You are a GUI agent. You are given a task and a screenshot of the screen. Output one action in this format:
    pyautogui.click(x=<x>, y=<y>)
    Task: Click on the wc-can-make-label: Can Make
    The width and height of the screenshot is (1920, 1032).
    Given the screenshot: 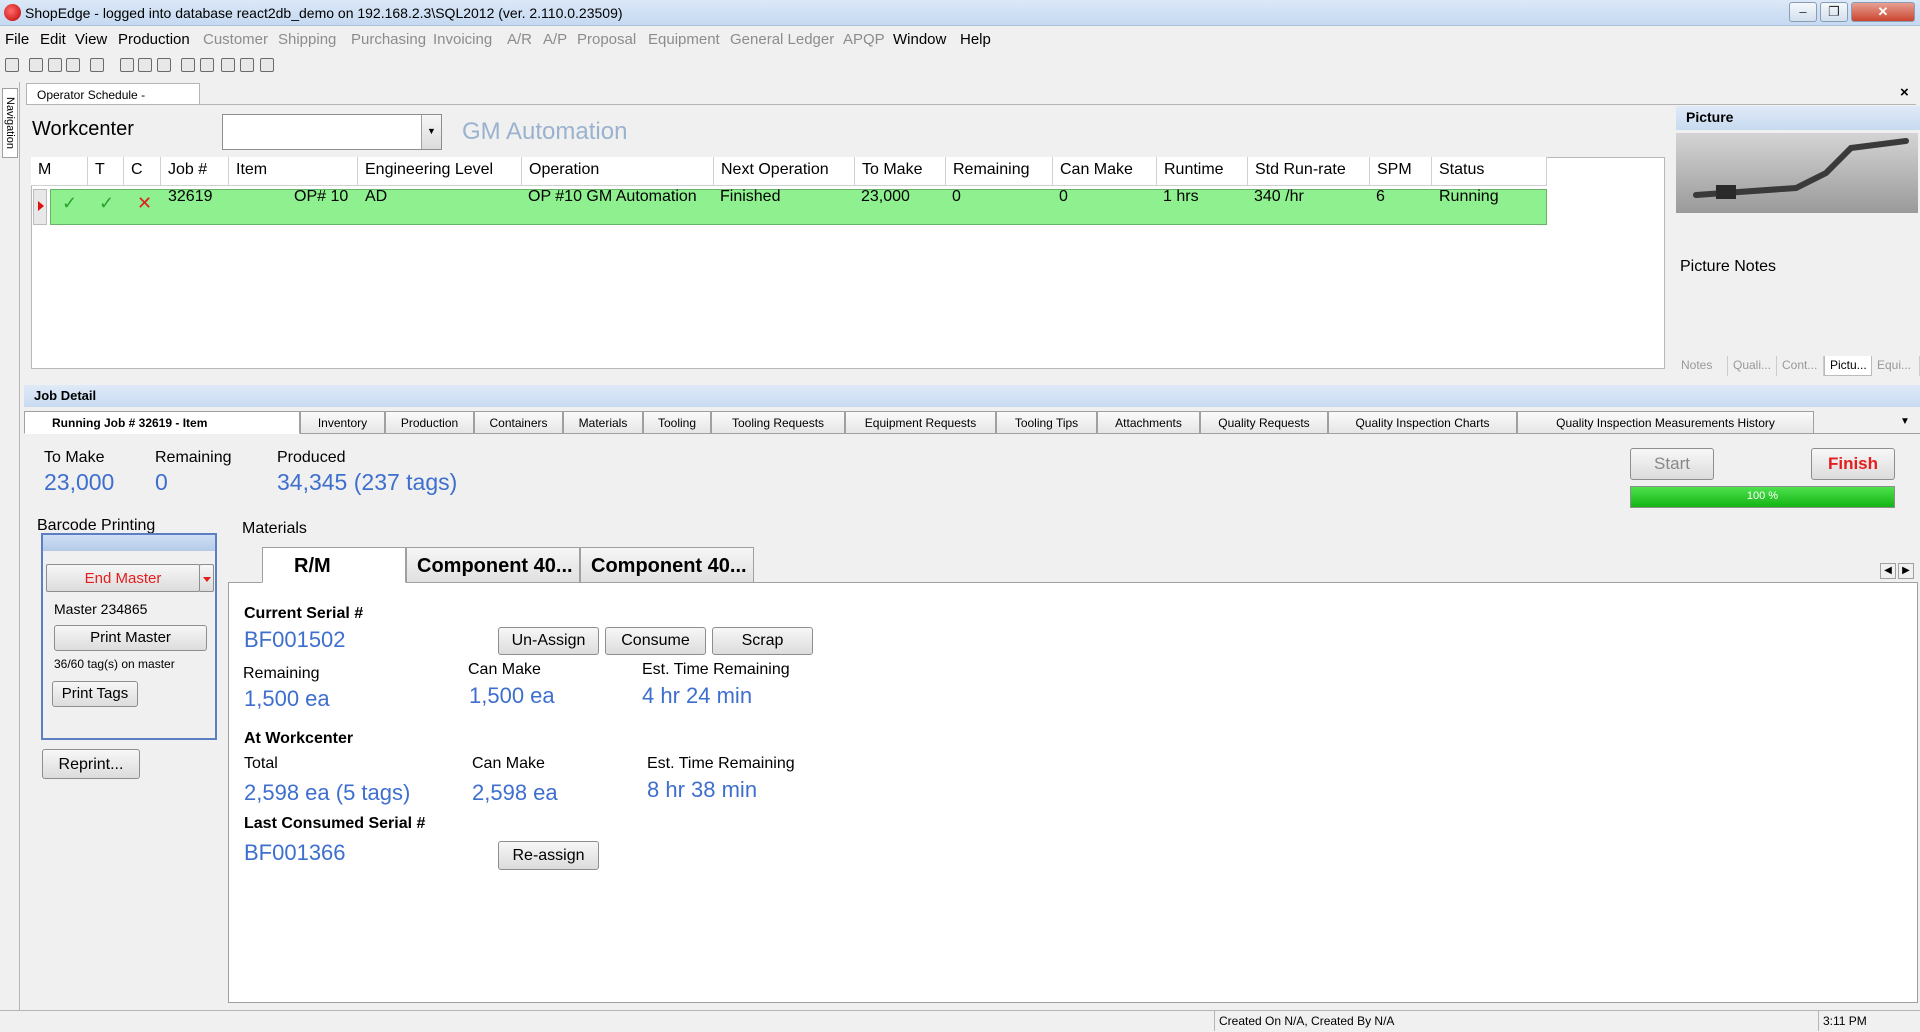 What is the action you would take?
    pyautogui.click(x=508, y=763)
    